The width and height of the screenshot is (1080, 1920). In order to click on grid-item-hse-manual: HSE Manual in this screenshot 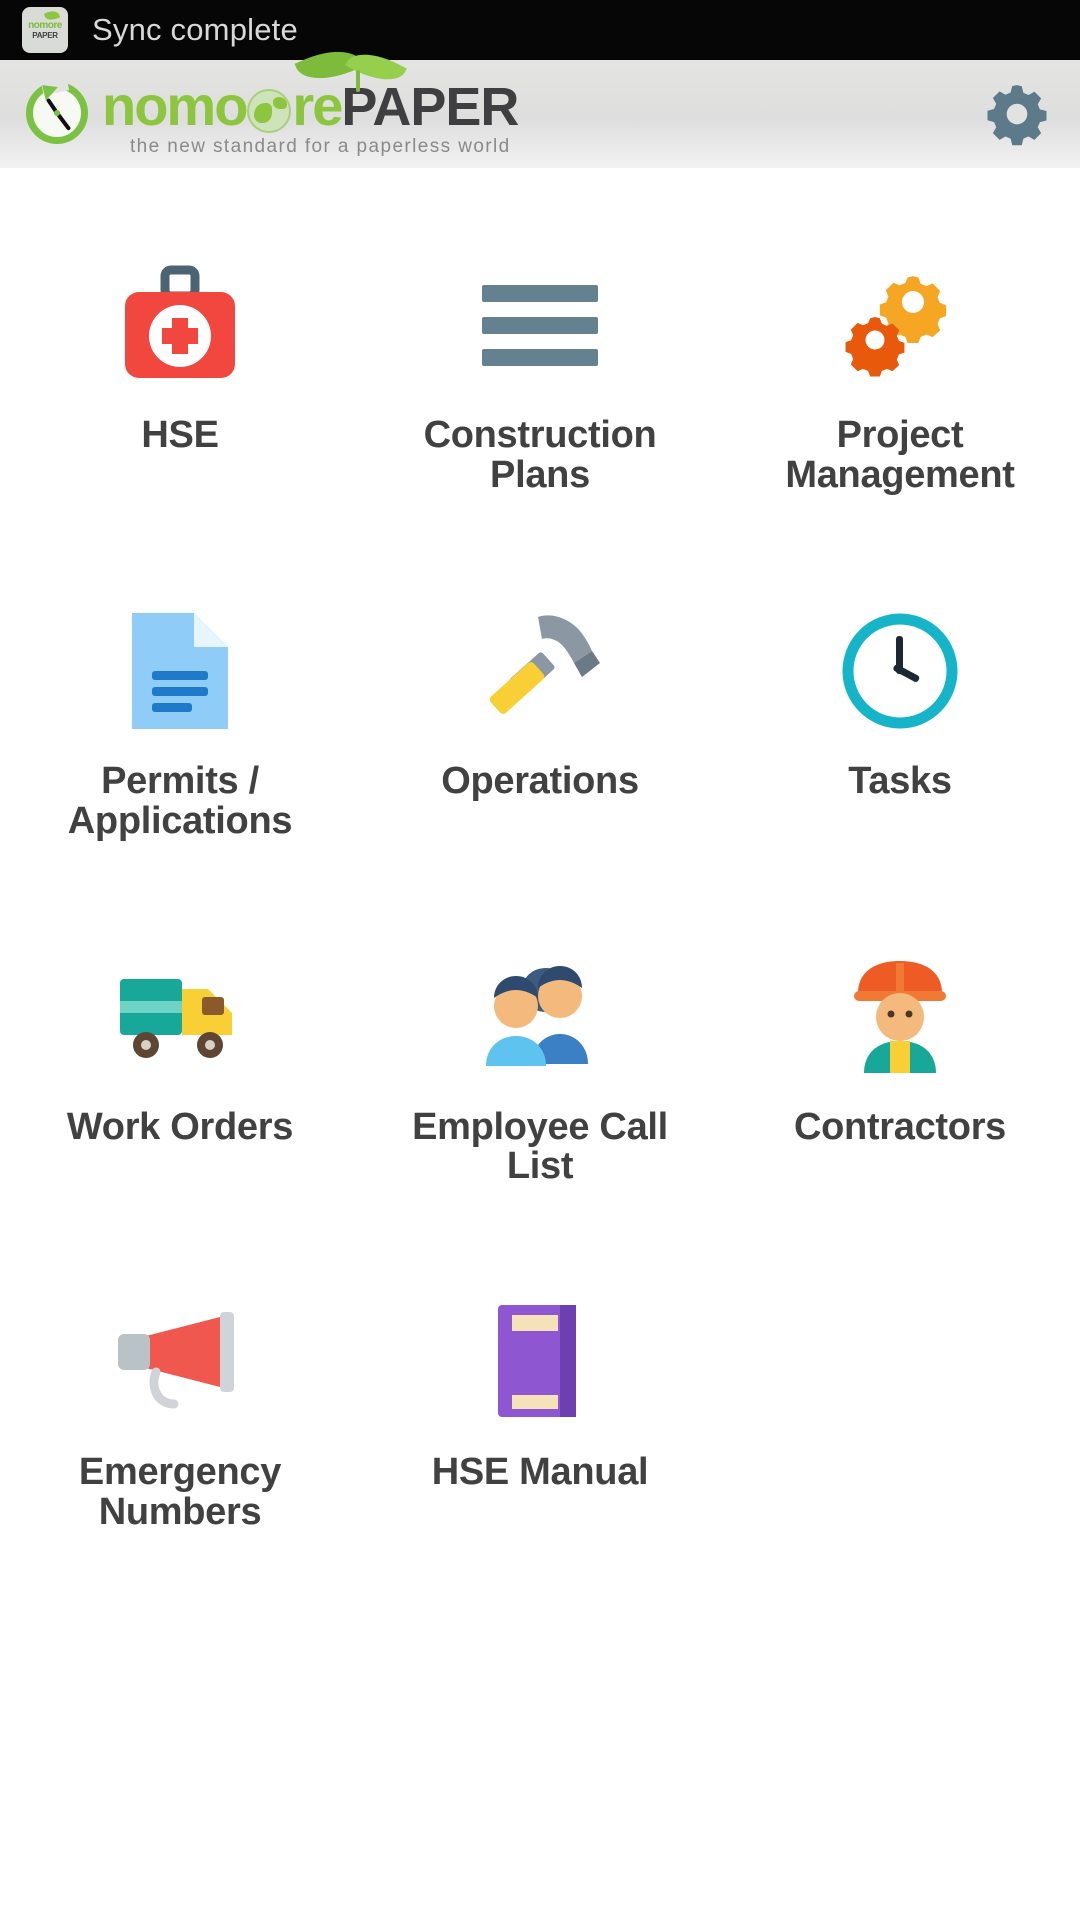, I will do `click(540, 1415)`.